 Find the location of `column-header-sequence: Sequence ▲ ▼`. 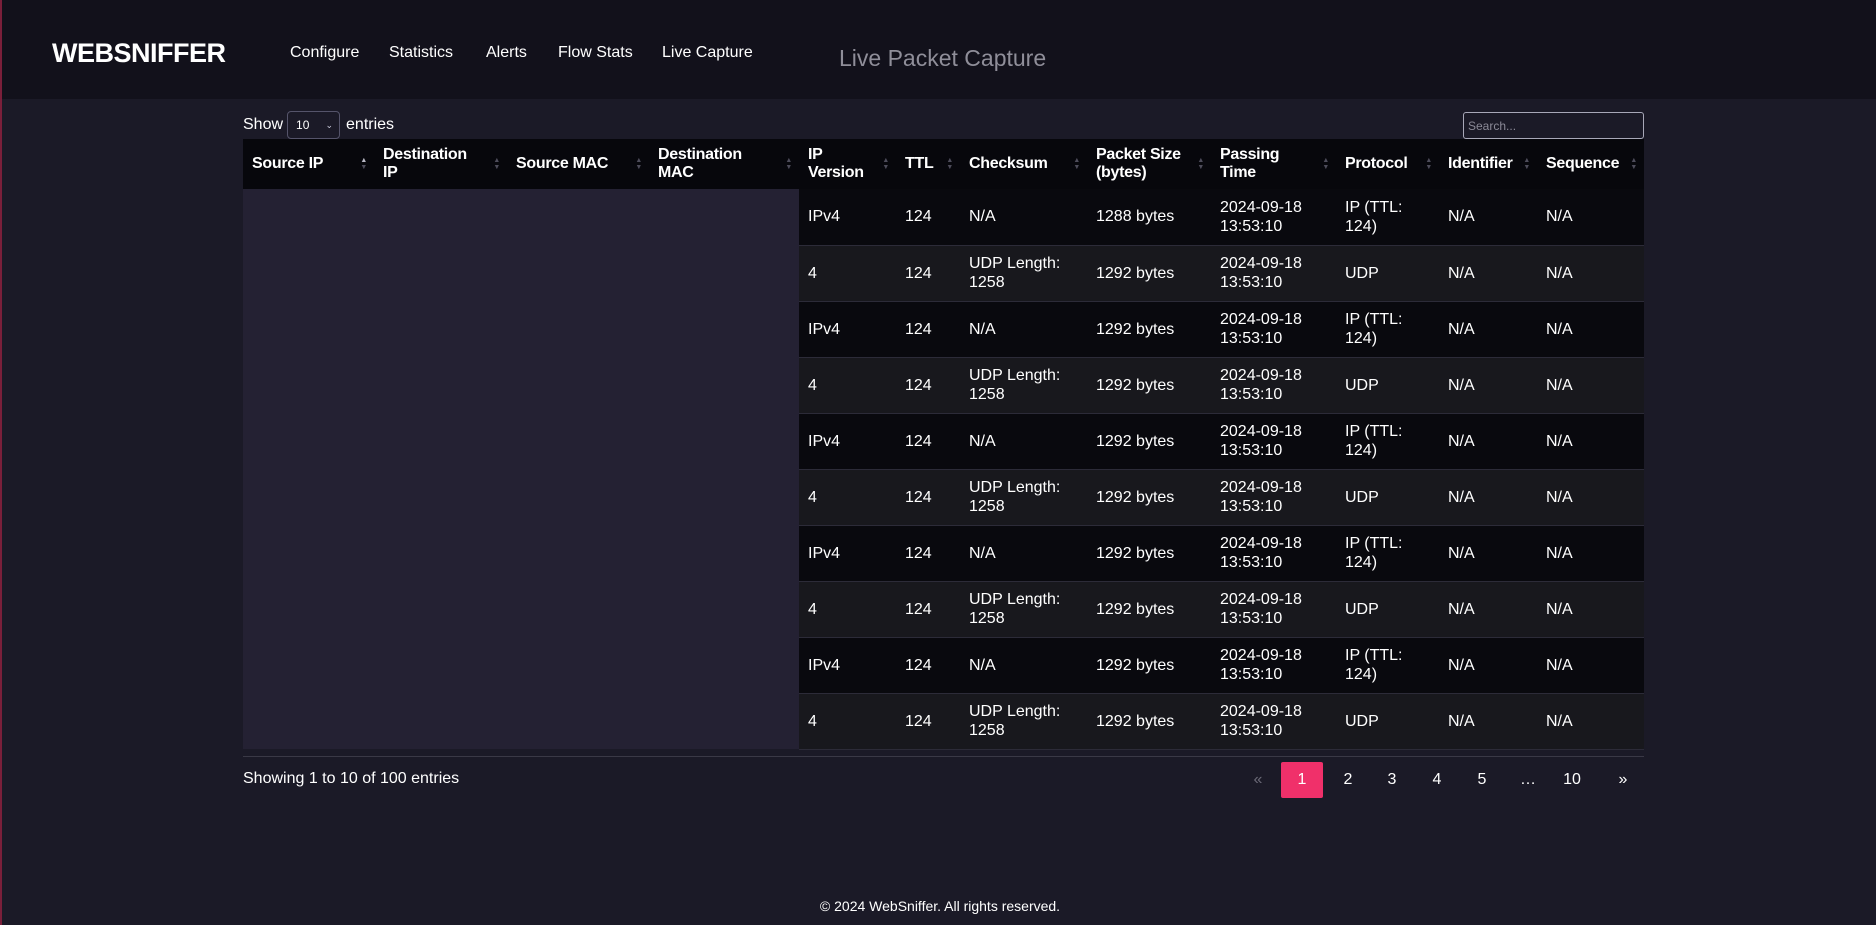

column-header-sequence: Sequence ▲ ▼ is located at coordinates (1590, 164).